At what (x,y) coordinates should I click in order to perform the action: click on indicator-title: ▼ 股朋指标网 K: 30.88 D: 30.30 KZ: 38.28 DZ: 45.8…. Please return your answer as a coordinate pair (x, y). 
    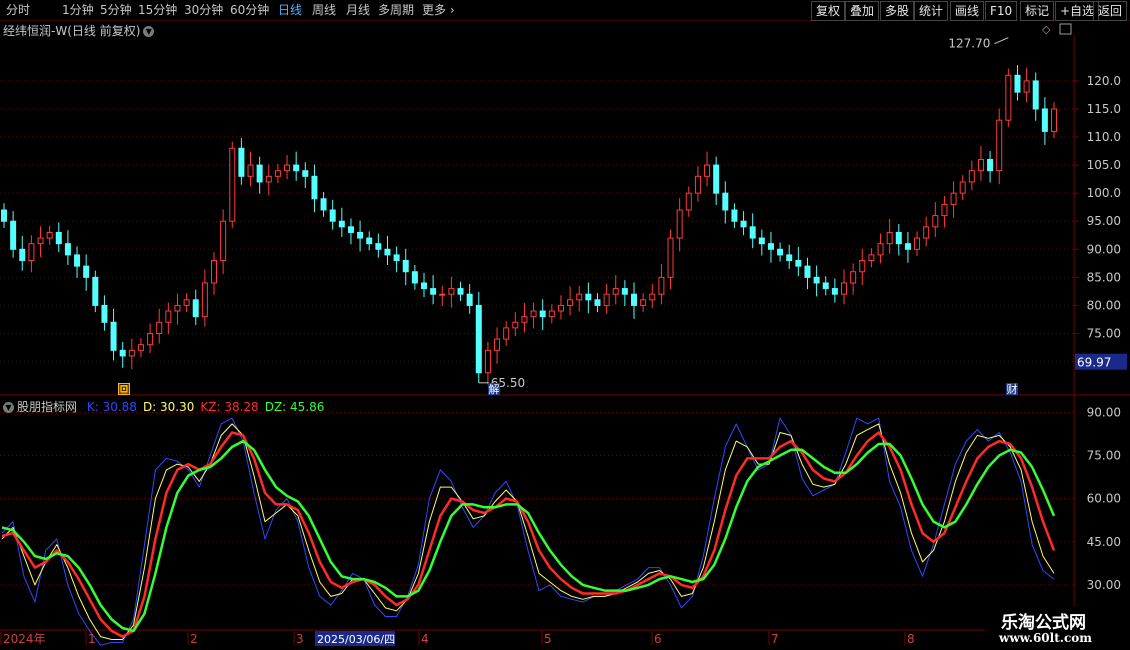
    Looking at the image, I should click on (163, 406).